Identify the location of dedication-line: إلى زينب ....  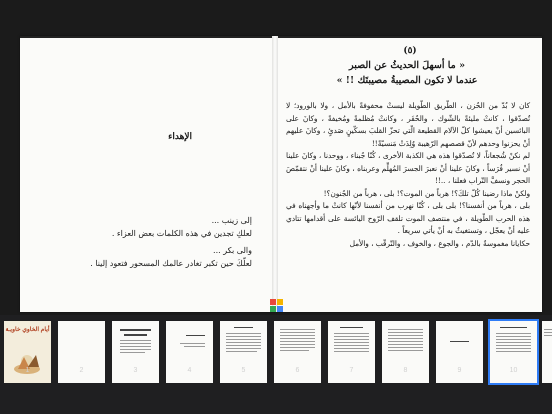
(231, 220).